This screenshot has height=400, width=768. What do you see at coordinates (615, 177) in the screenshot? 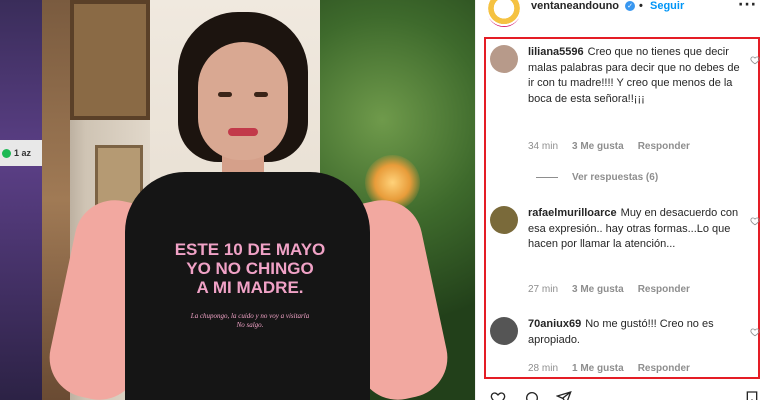
I see `view-replies-label: Ver respuestas (6)` at bounding box center [615, 177].